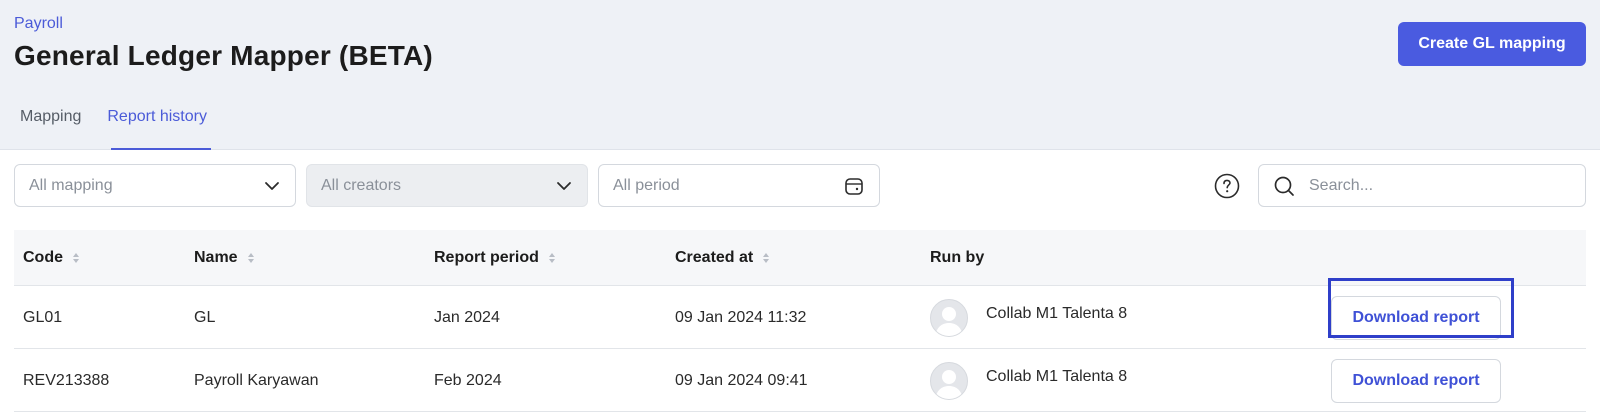 The height and width of the screenshot is (414, 1600). What do you see at coordinates (38, 24) in the screenshot?
I see `breadcrumb-payroll: Payroll` at bounding box center [38, 24].